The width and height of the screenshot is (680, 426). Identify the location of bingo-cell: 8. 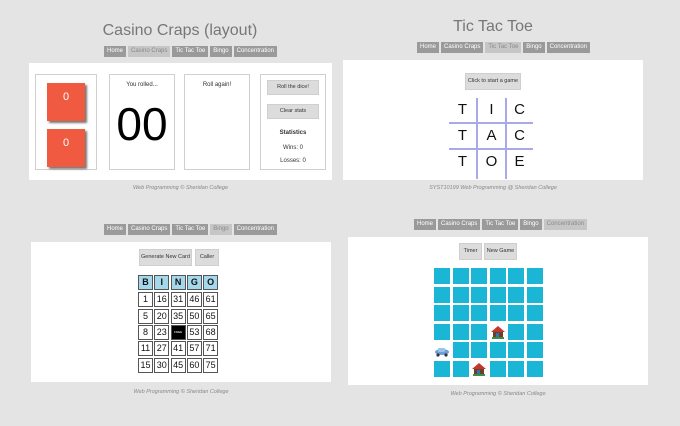
(145, 332).